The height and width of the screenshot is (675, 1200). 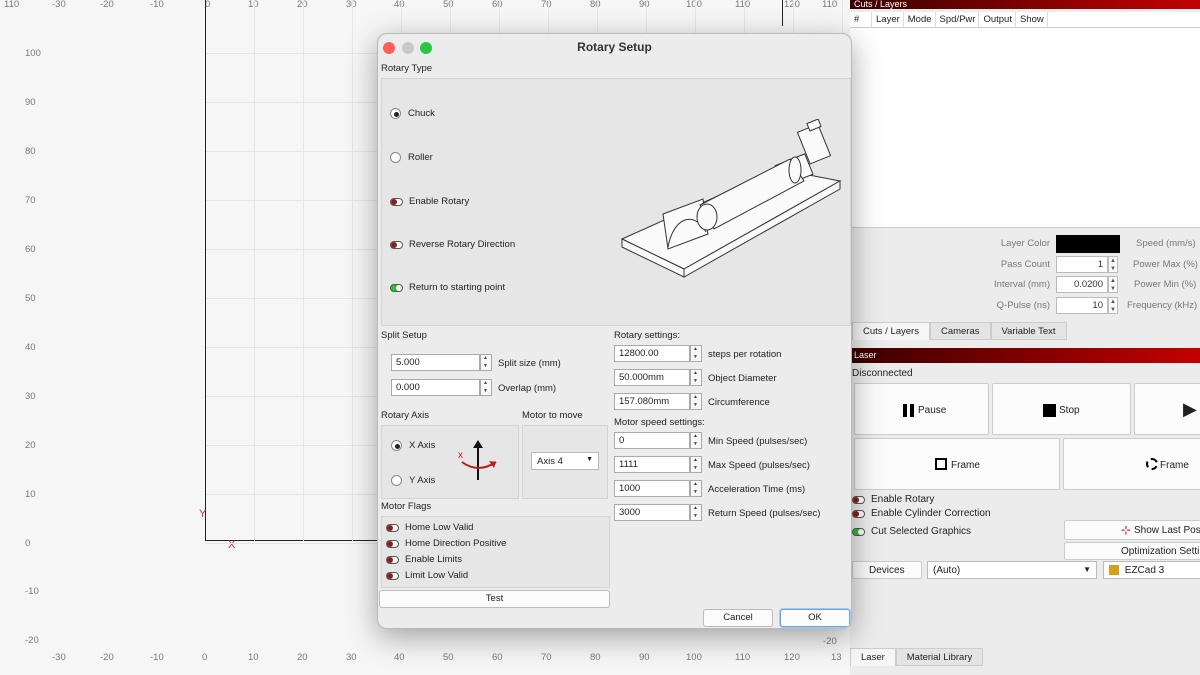 I want to click on test-button: Test, so click(x=494, y=599).